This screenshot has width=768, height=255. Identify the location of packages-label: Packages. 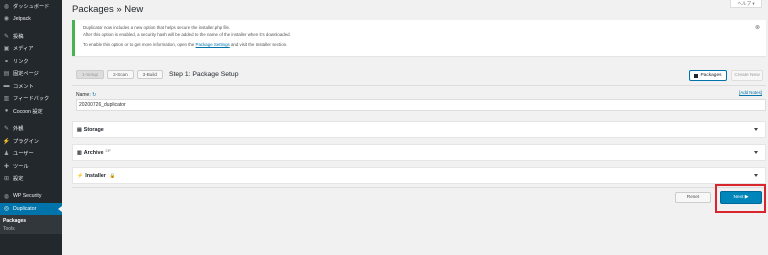
(711, 75).